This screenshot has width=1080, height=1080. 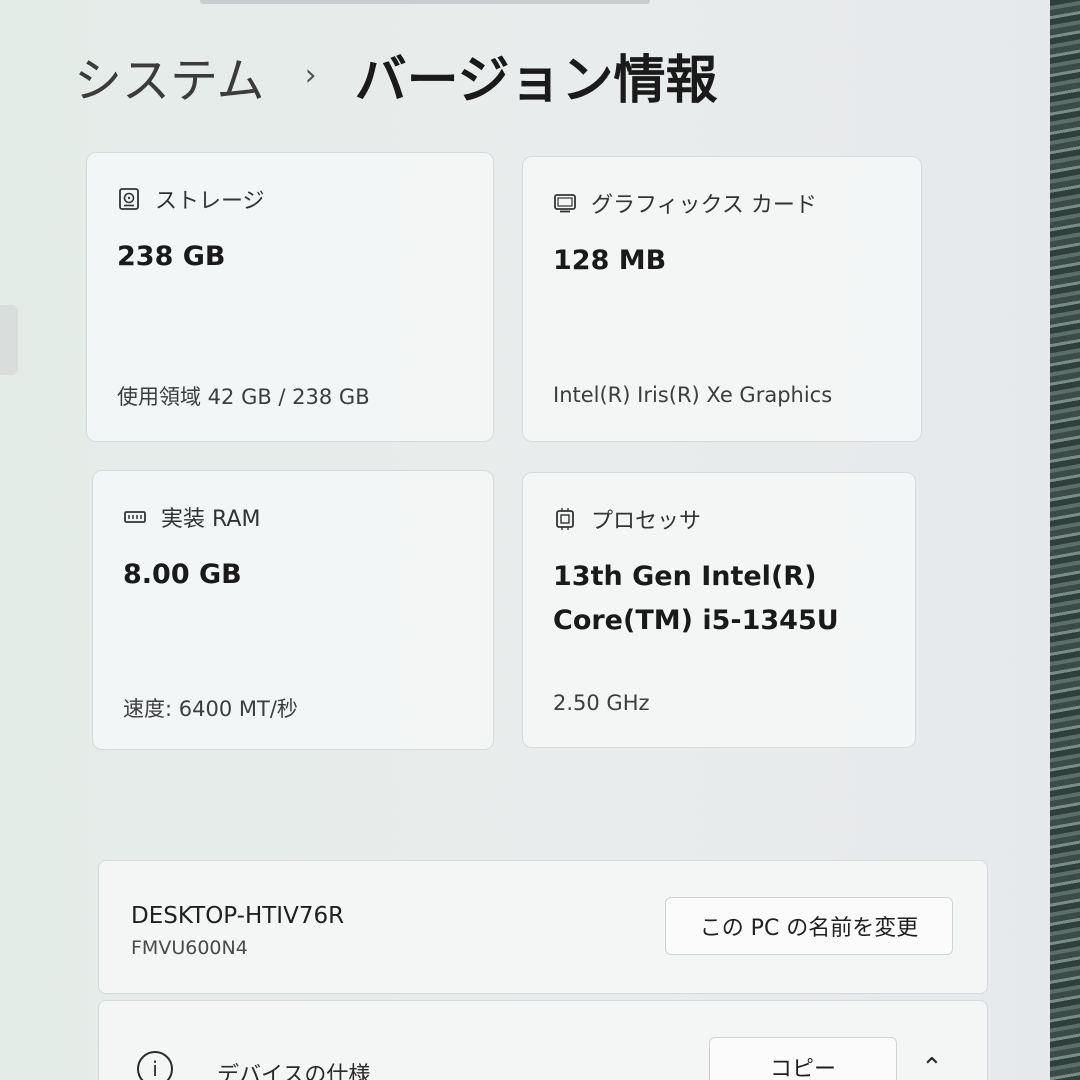 What do you see at coordinates (189, 948) in the screenshot?
I see `device-model: FMVU600N4` at bounding box center [189, 948].